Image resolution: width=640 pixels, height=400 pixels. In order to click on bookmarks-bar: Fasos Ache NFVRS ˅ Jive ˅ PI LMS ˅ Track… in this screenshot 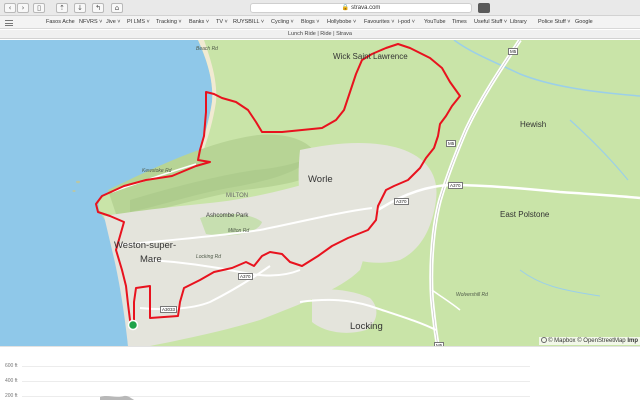, I will do `click(320, 22)`.